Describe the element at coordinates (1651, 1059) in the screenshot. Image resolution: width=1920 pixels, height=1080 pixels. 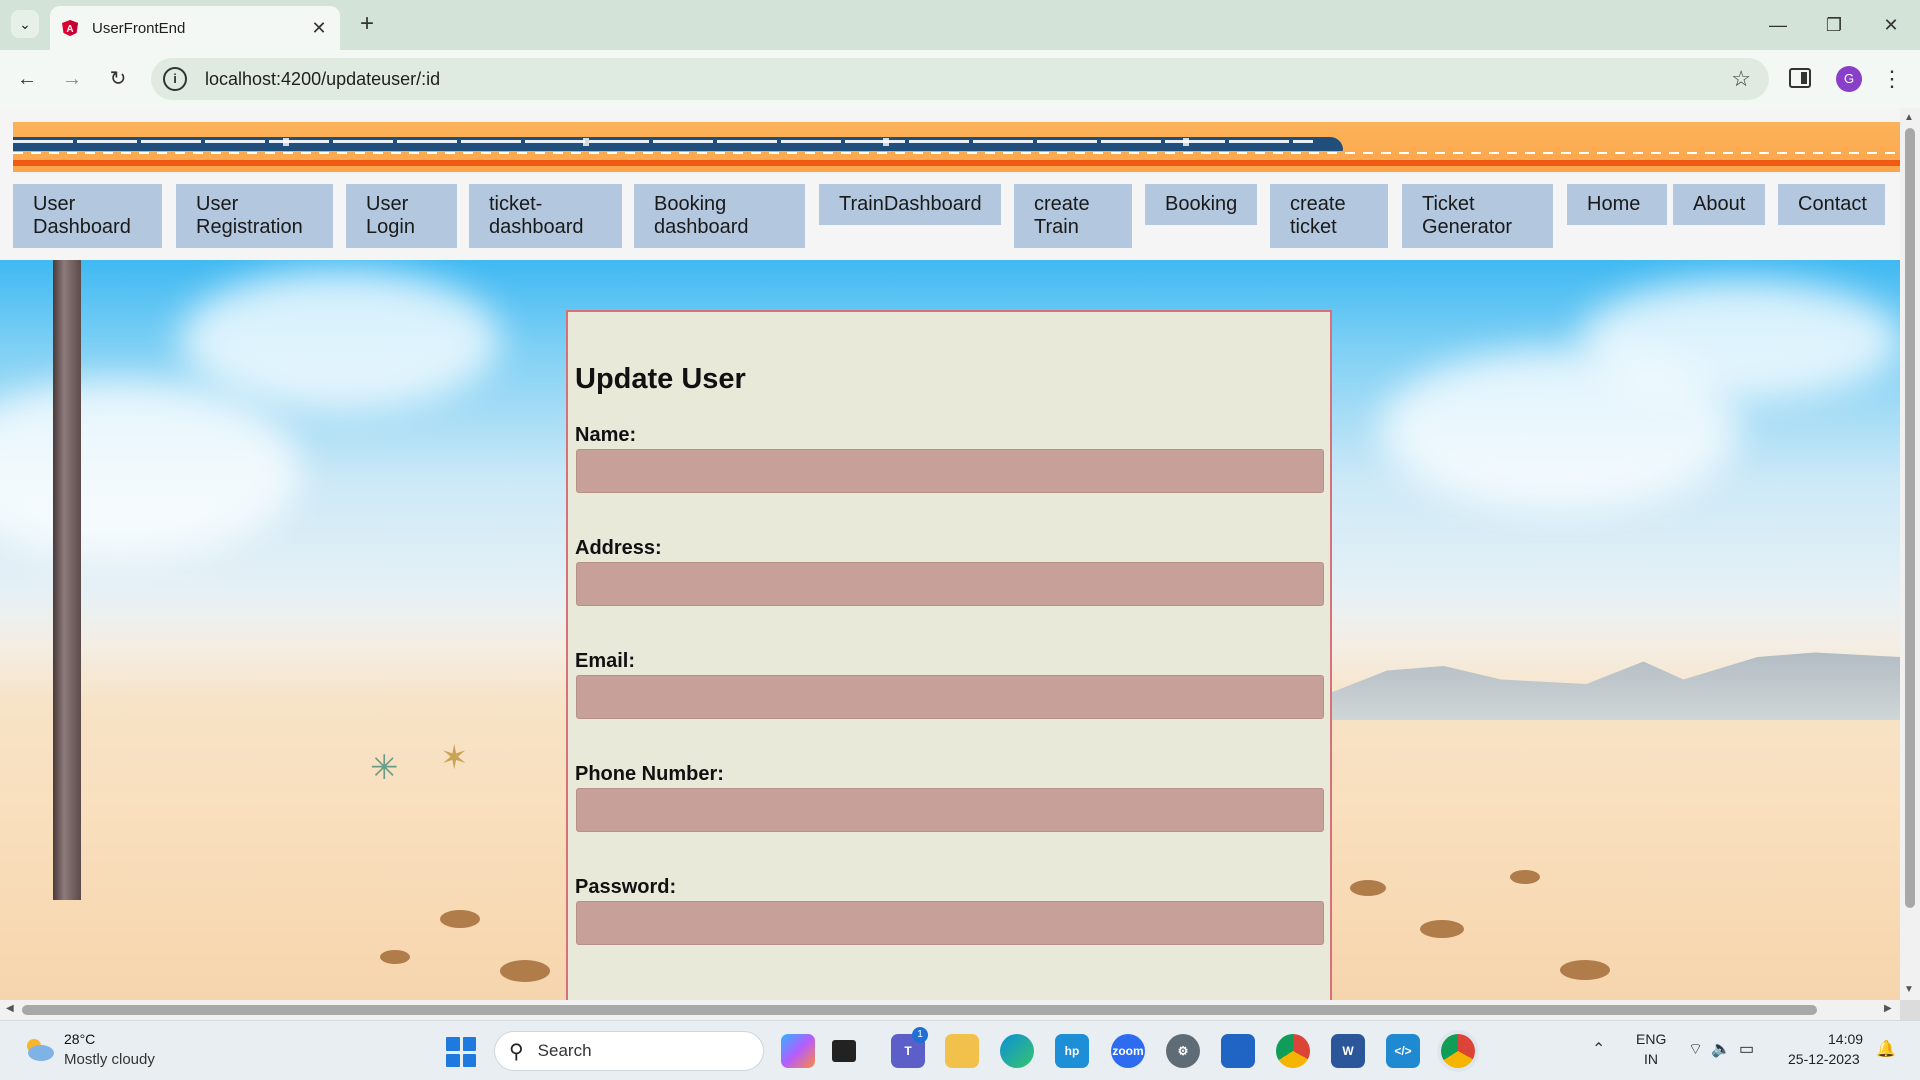
I see `region-indicator: IN` at that location.